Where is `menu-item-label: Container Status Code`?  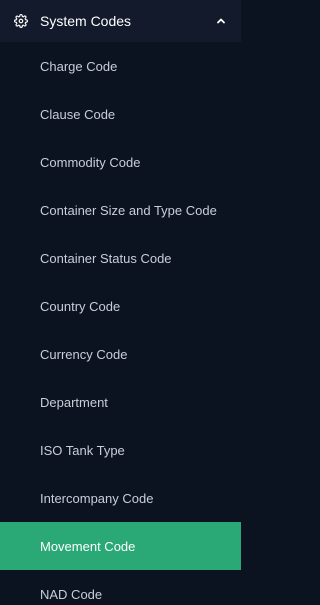 menu-item-label: Container Status Code is located at coordinates (106, 258).